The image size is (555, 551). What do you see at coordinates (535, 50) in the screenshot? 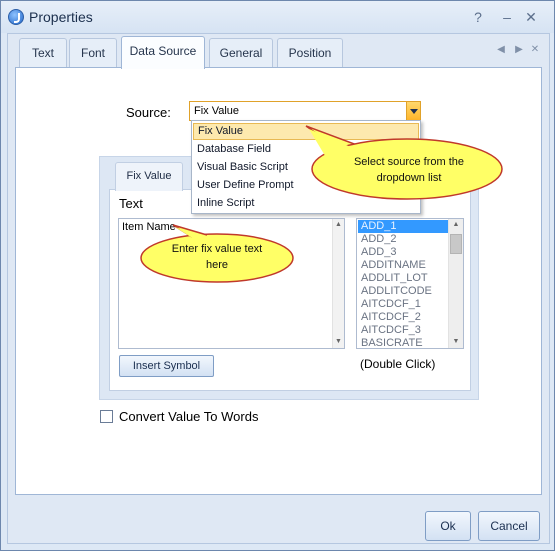
I see `tab-close-icon: ✕` at bounding box center [535, 50].